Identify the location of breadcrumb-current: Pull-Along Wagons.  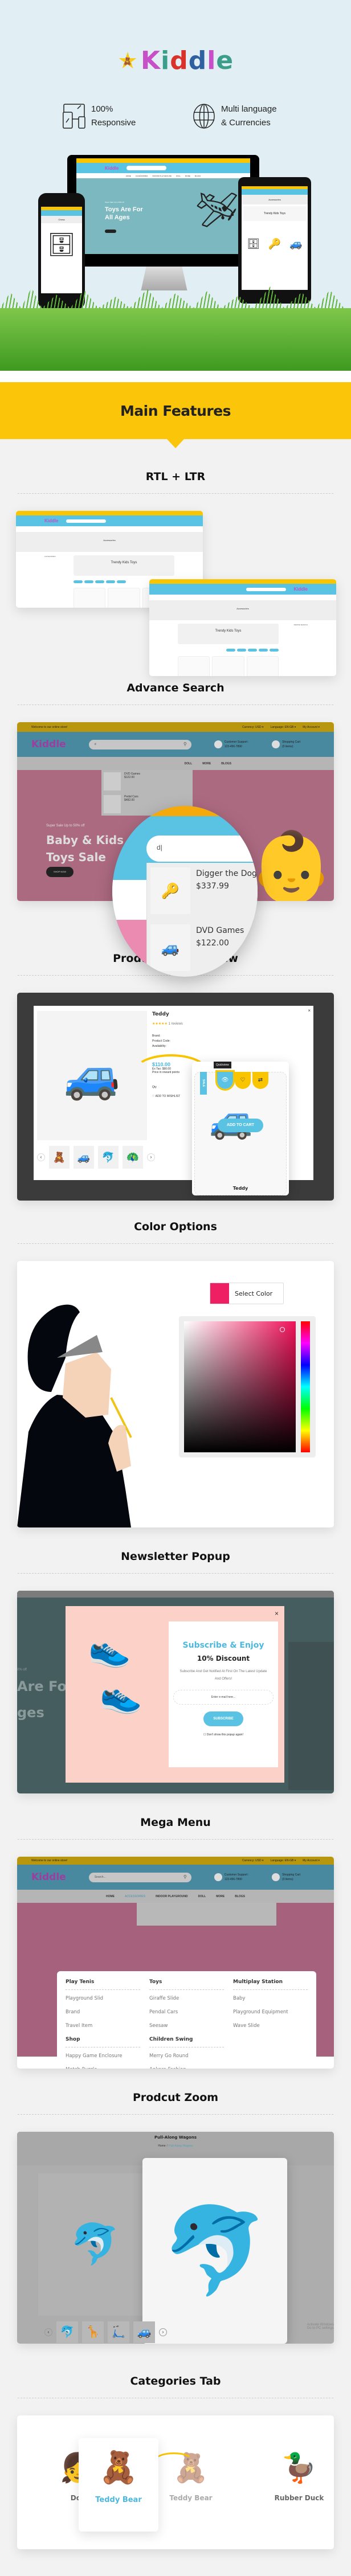
(181, 2146).